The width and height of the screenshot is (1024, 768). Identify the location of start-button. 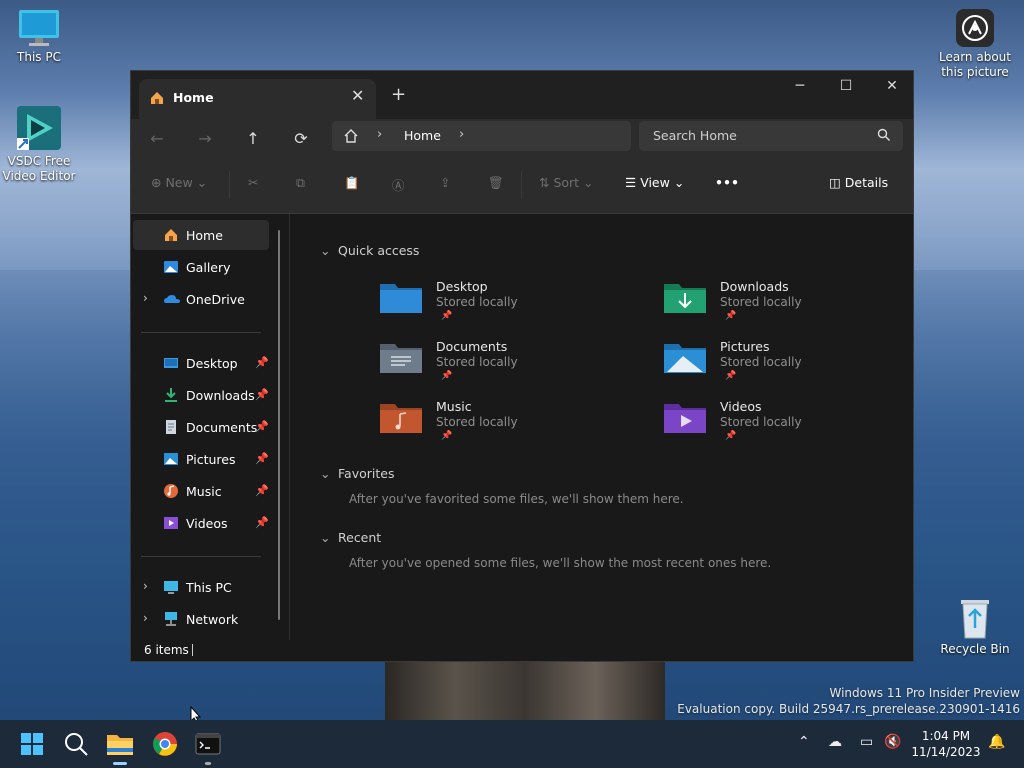
(32, 744).